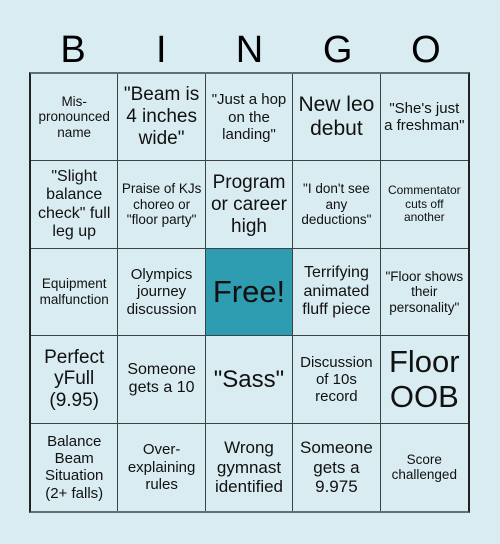  Describe the element at coordinates (424, 467) in the screenshot. I see `bingo-cell: Score challenged` at that location.